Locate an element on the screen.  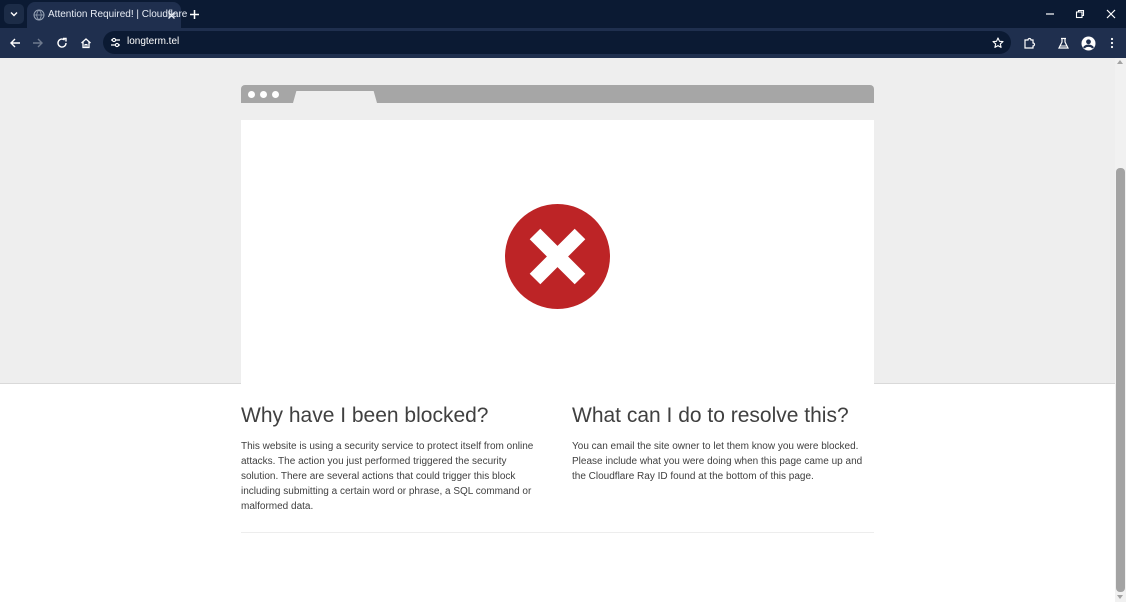
browser-tab-active: Attention Required! | Cloudflare is located at coordinates (107, 15).